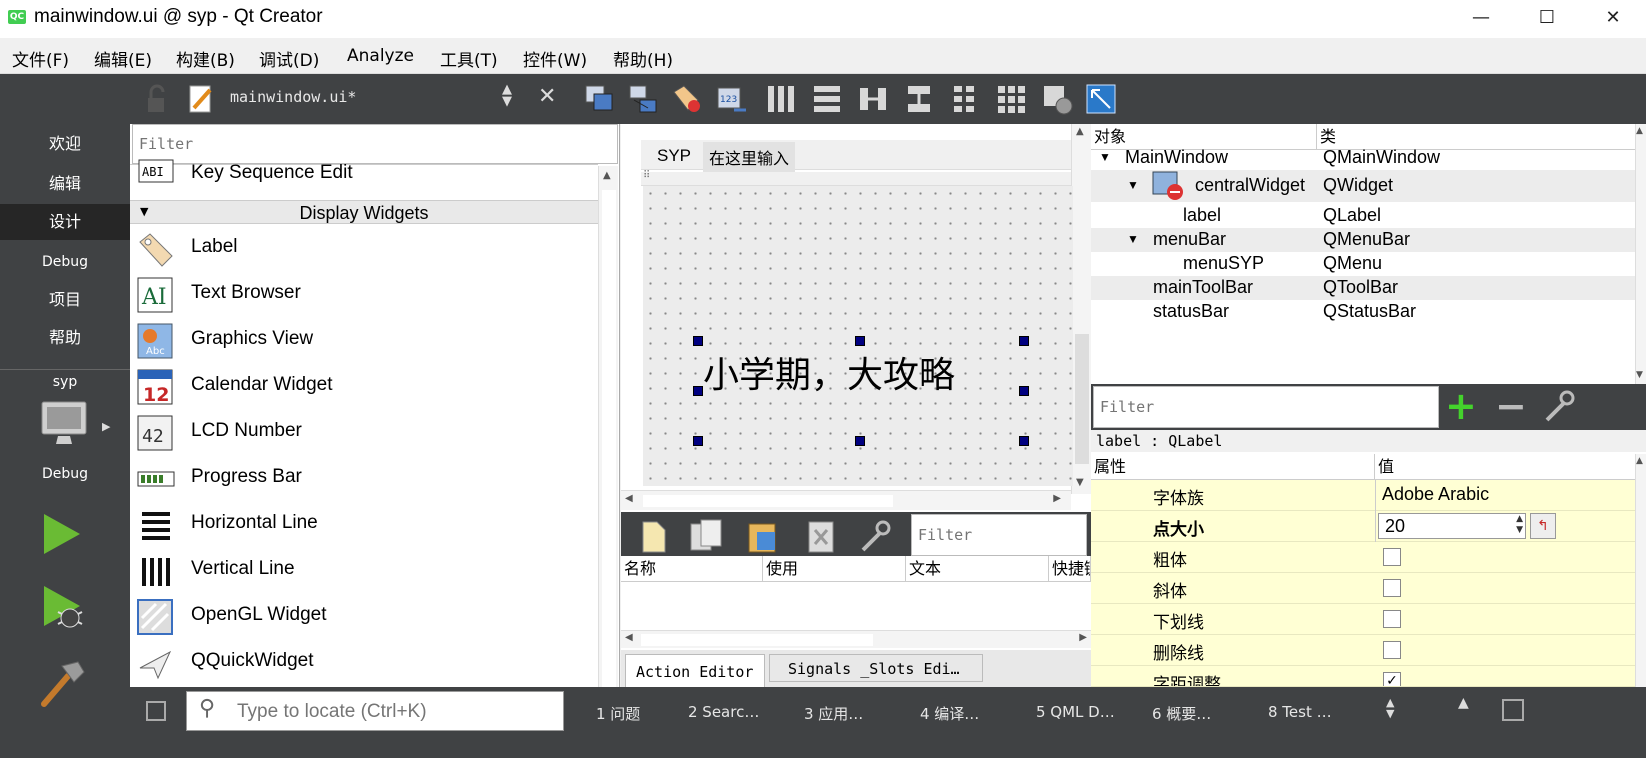 Image resolution: width=1646 pixels, height=758 pixels. I want to click on close-button: ✕, so click(1613, 18).